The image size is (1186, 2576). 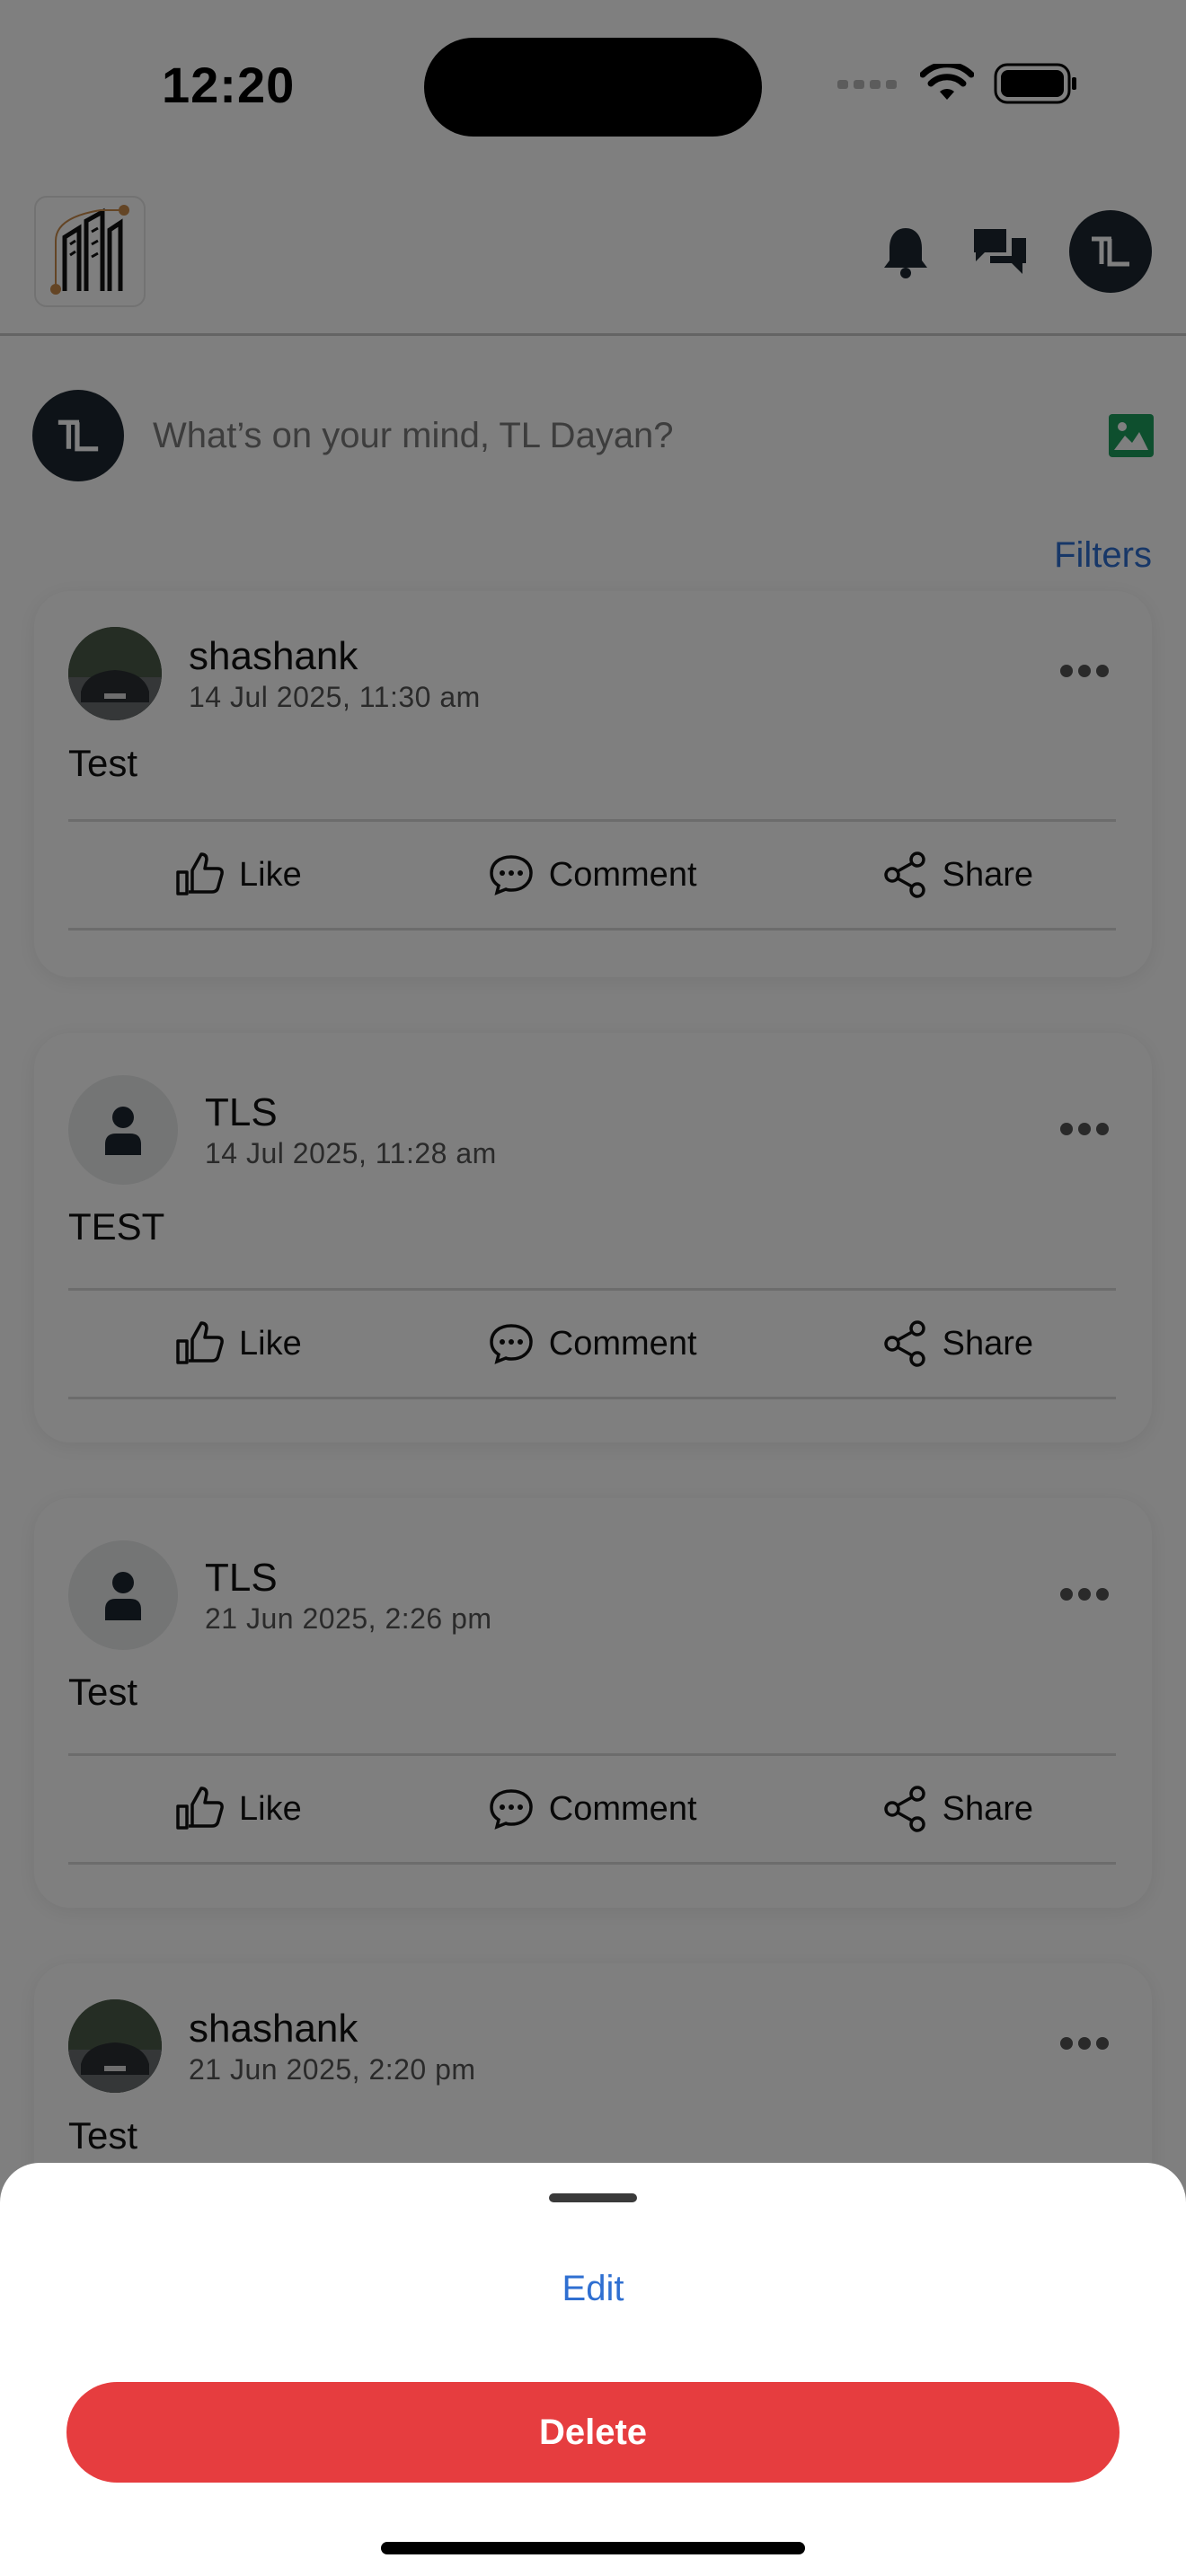 I want to click on sheet-drag-handle, so click(x=593, y=2197).